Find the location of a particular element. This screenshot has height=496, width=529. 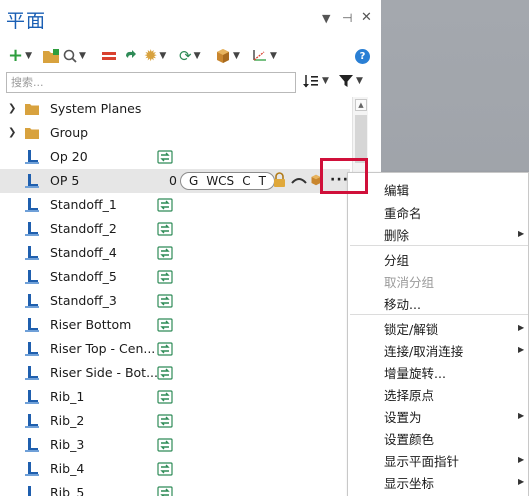

tag-c-toggle: C is located at coordinates (246, 181).